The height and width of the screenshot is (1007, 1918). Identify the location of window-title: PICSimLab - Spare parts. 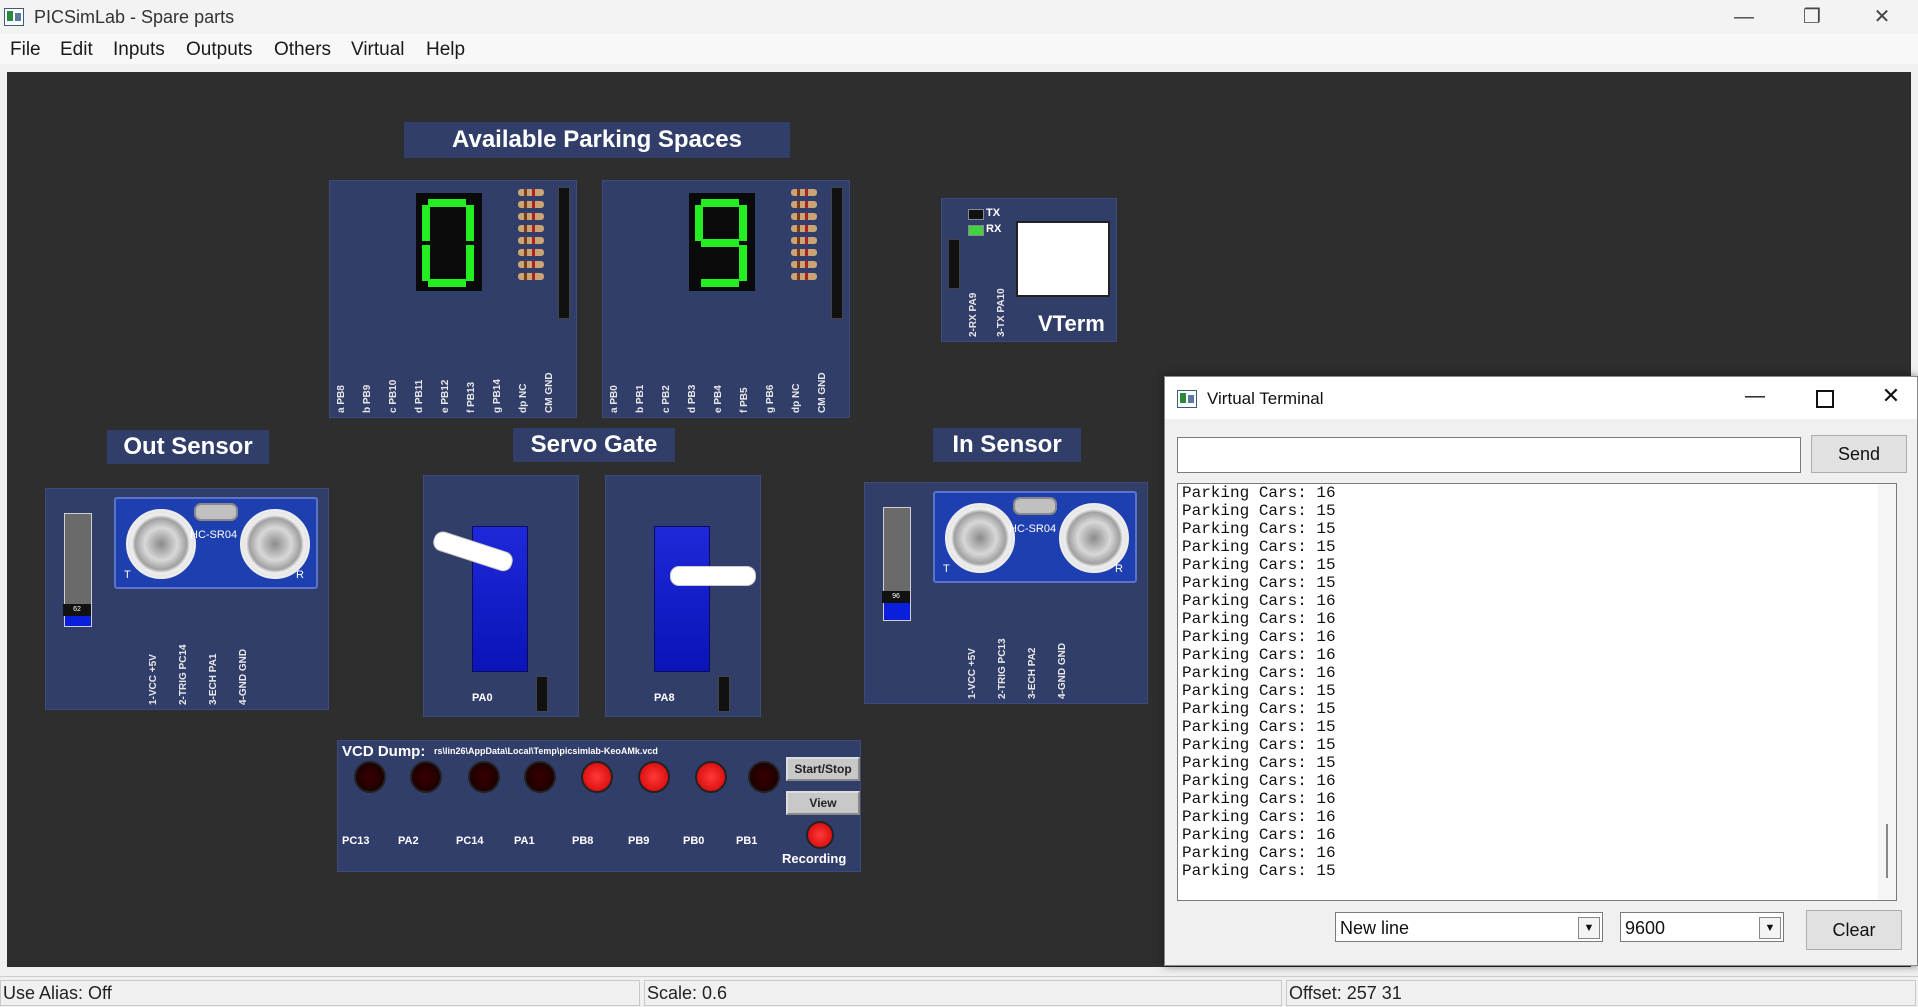
(134, 17).